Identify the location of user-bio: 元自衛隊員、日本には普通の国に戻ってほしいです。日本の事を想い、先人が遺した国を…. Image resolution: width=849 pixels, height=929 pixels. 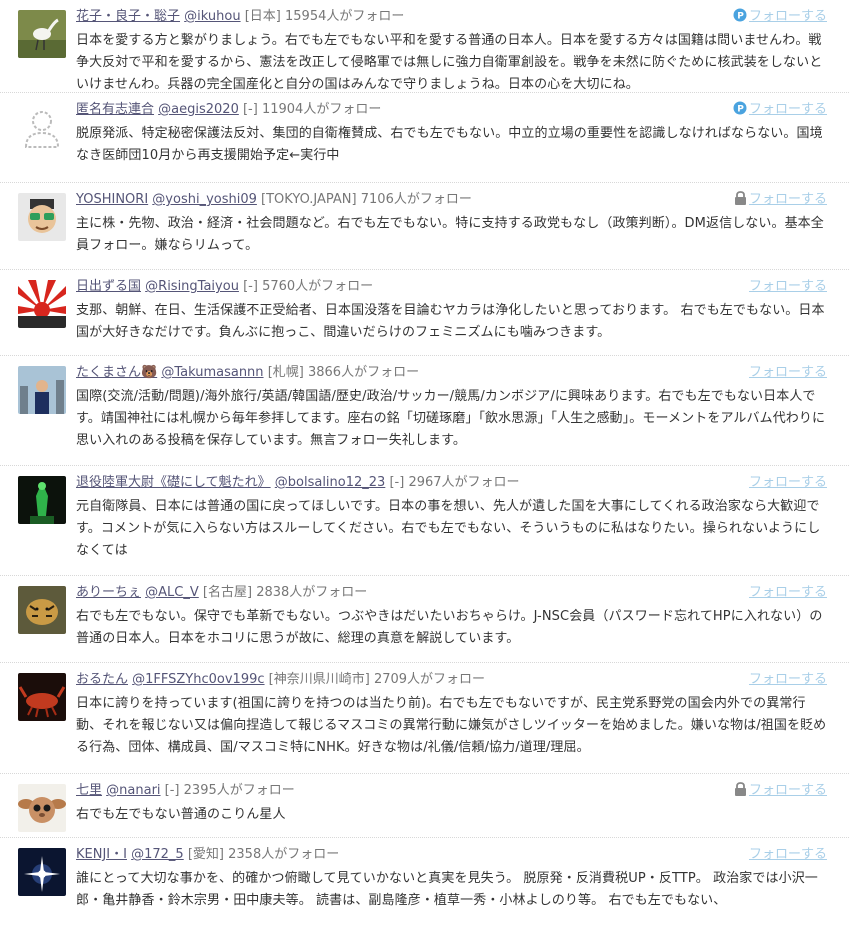
(448, 528).